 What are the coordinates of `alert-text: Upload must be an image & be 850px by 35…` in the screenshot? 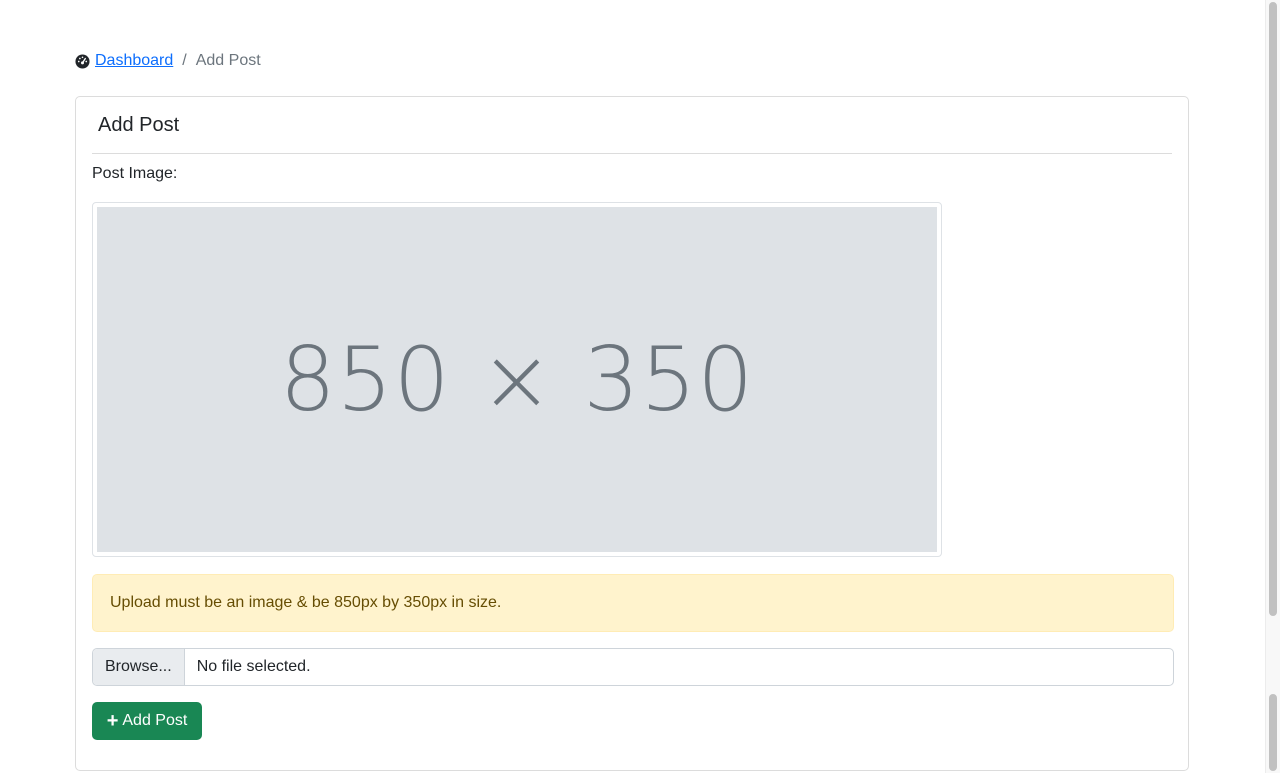 It's located at (306, 602).